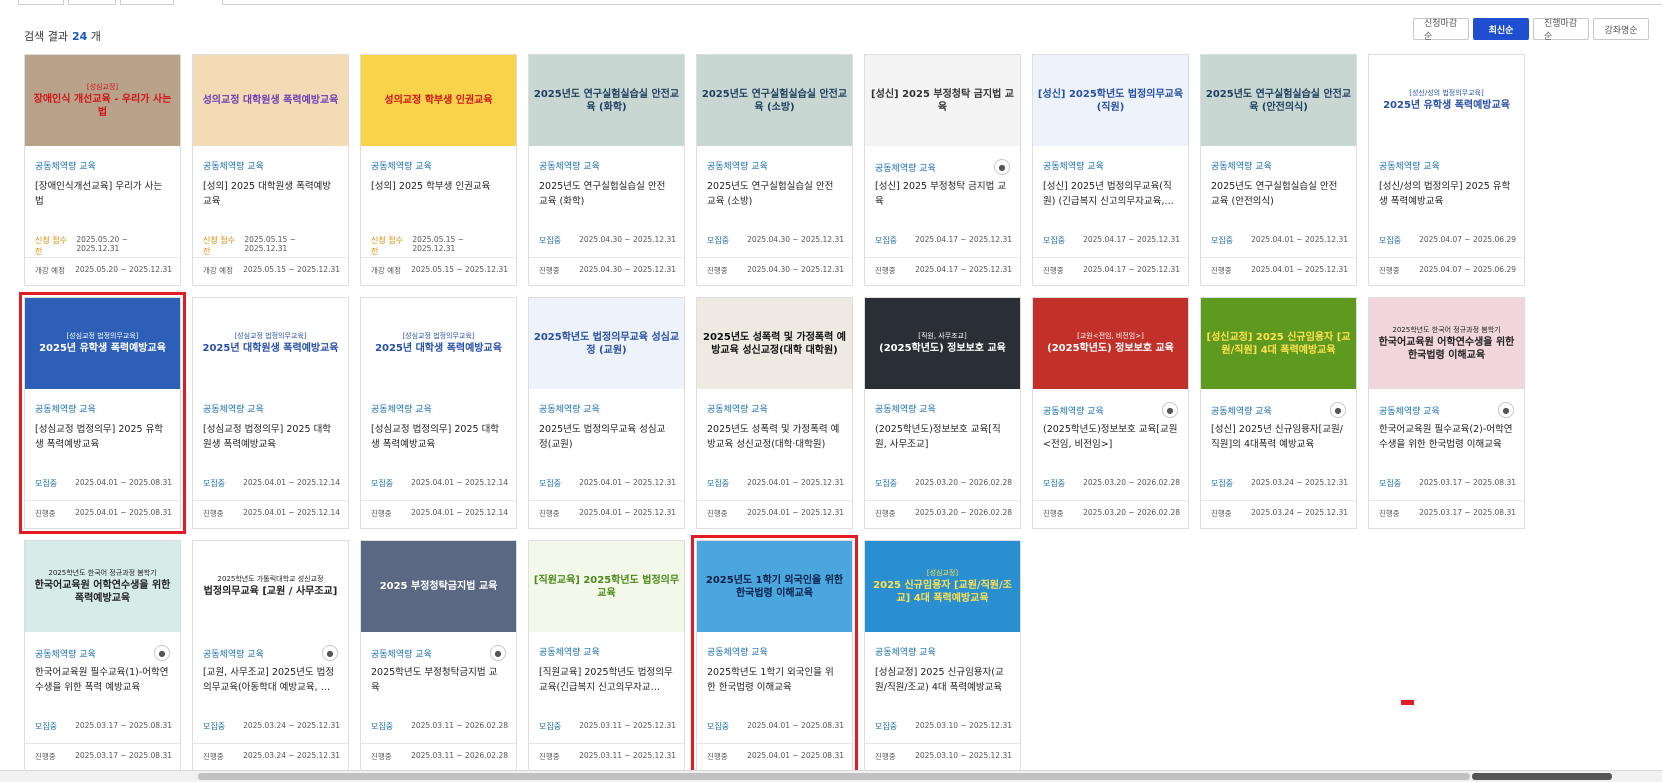 This screenshot has width=1662, height=782. Describe the element at coordinates (1110, 343) in the screenshot. I see `course-thumbnail: [교원<전임, 비전임>] (2025학년도) 정보보호 교육` at that location.